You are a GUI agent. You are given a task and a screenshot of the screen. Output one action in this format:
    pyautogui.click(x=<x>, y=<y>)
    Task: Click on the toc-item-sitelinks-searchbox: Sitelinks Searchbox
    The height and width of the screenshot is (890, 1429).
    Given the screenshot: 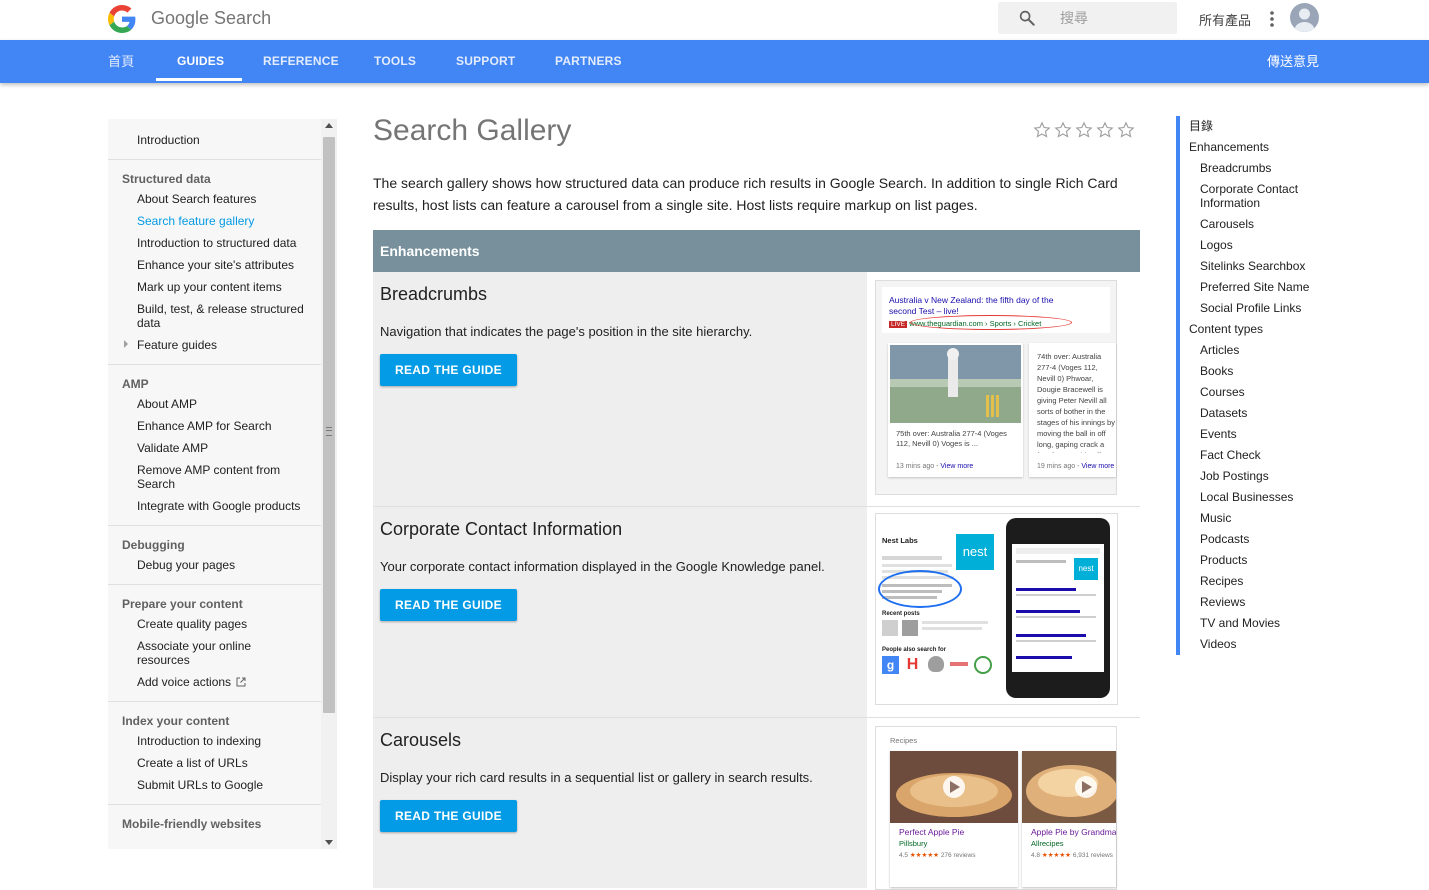 What is the action you would take?
    pyautogui.click(x=1264, y=266)
    